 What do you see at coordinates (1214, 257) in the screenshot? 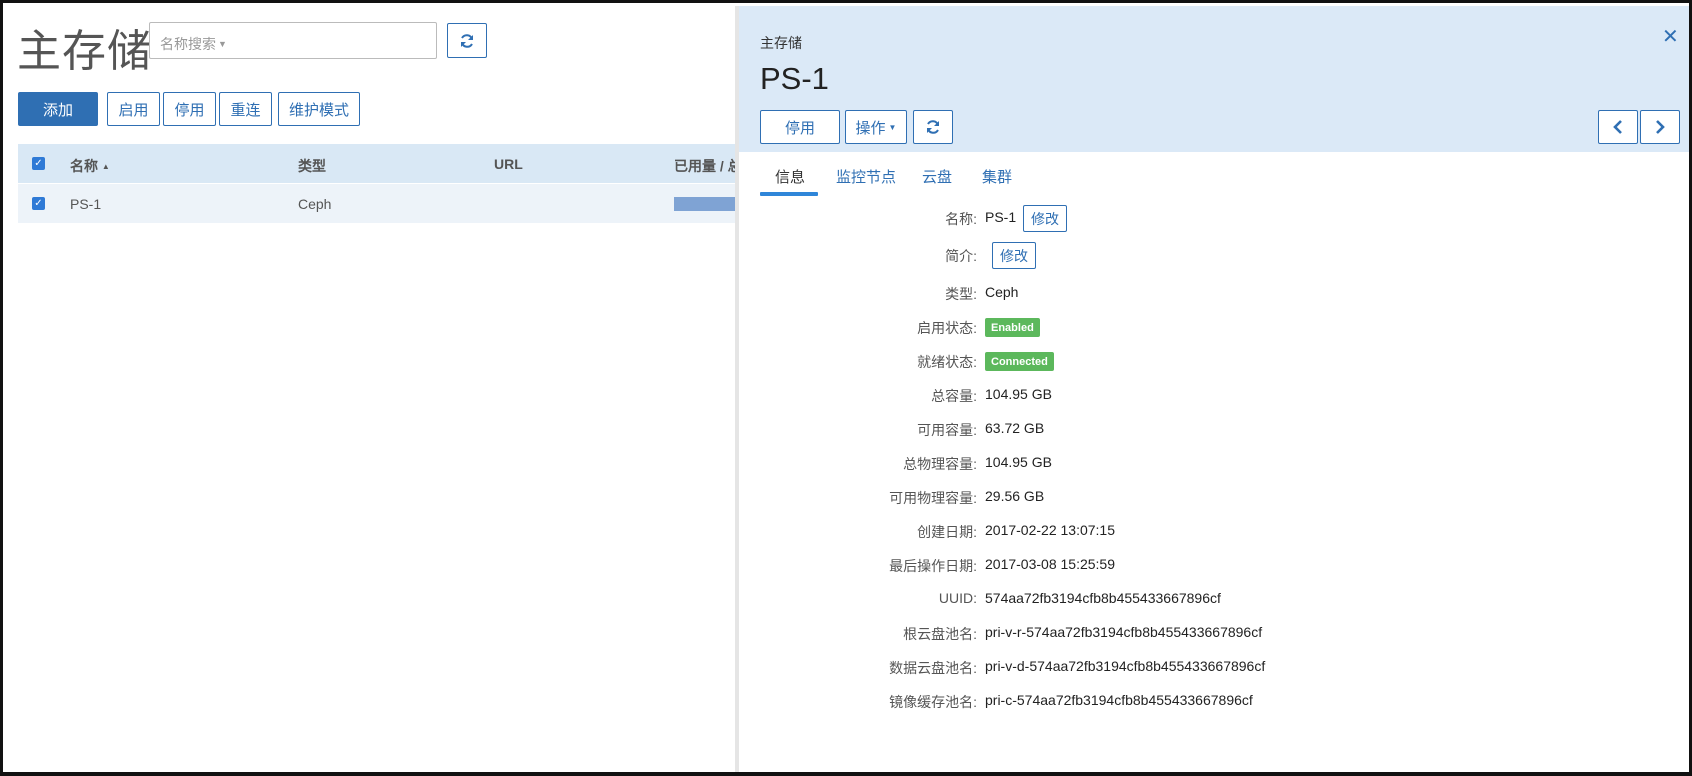
I see `field-description: 简介: 修改` at bounding box center [1214, 257].